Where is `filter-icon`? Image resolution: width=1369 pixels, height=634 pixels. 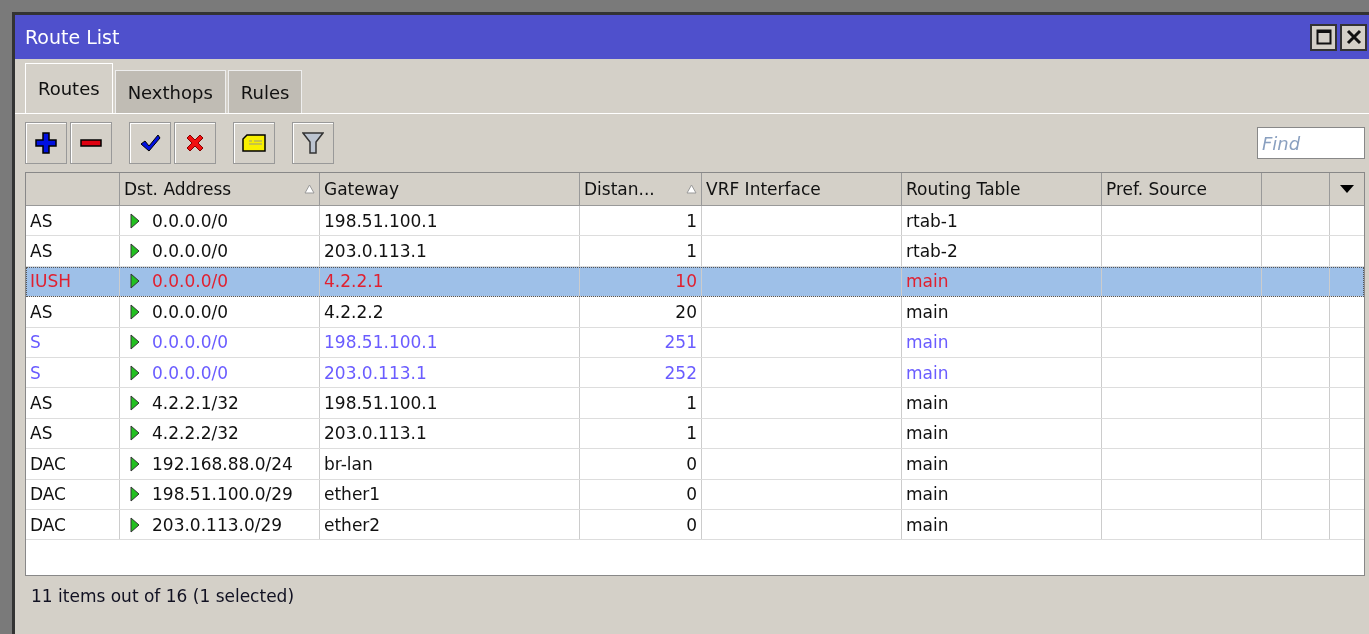 filter-icon is located at coordinates (313, 143).